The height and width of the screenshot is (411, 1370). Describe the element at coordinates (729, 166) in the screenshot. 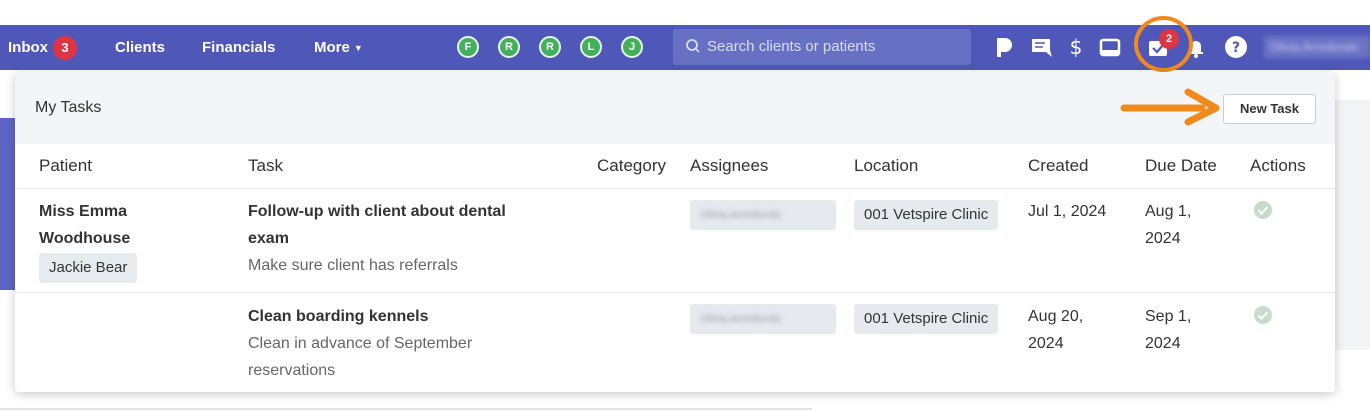

I see `column-header-assignees: Assignees` at that location.